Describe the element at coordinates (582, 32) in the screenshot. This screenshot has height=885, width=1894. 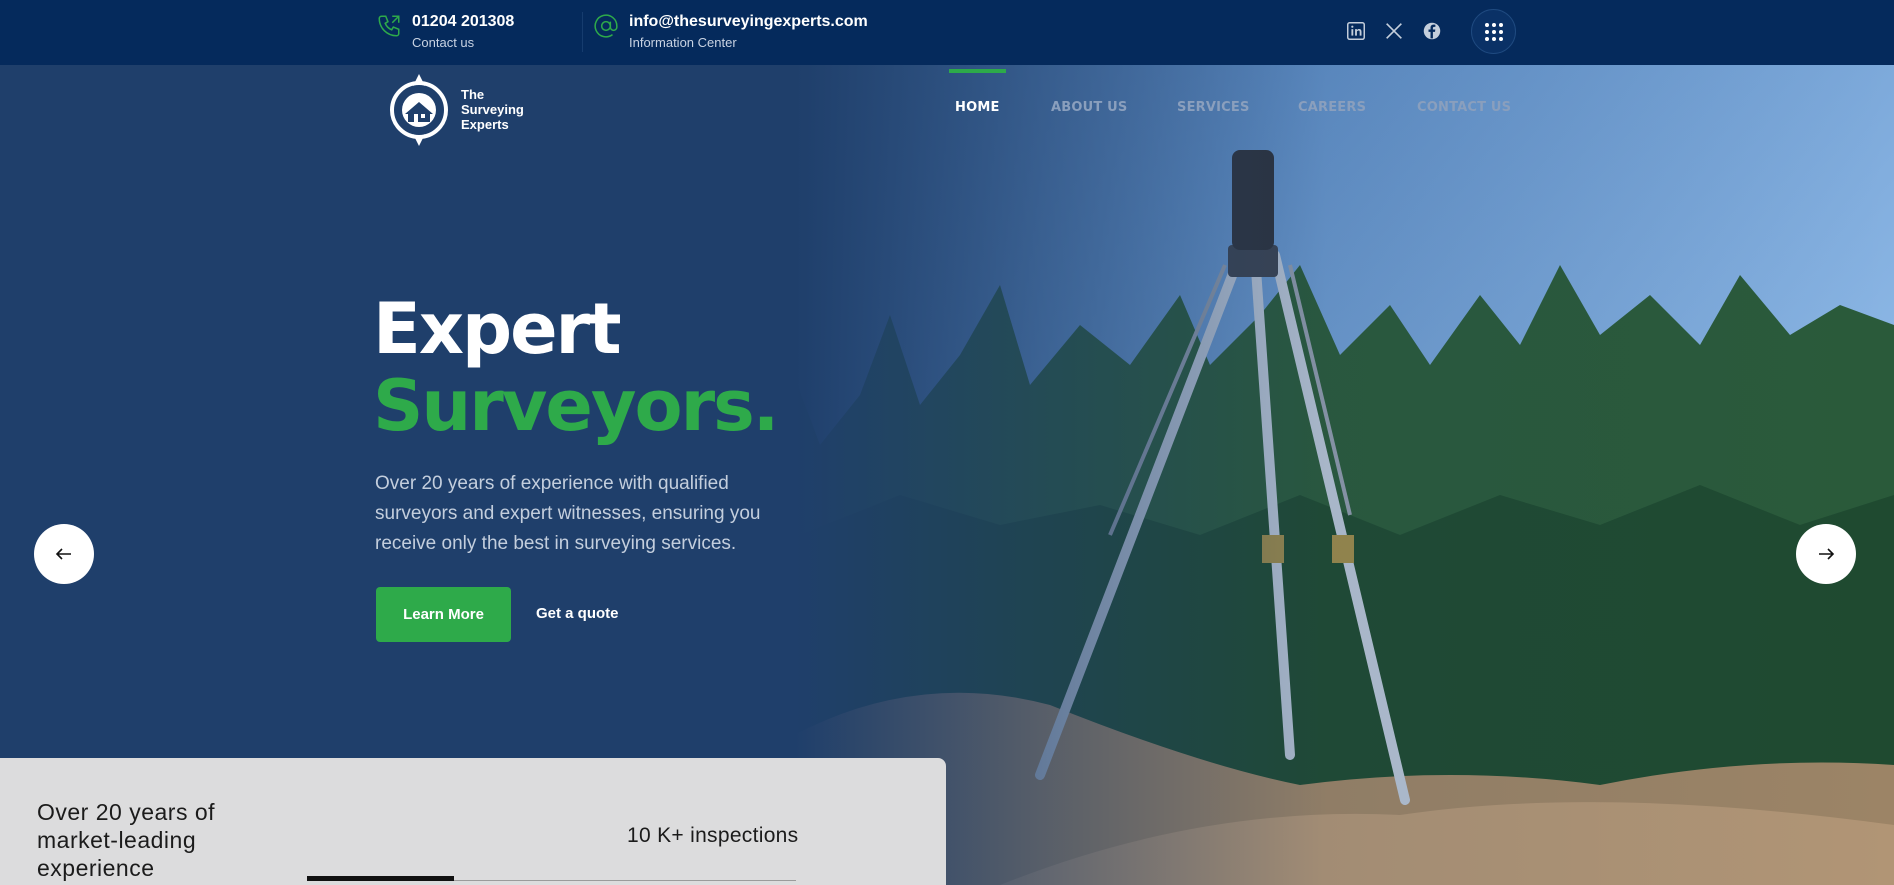
I see `topbar-divider` at that location.